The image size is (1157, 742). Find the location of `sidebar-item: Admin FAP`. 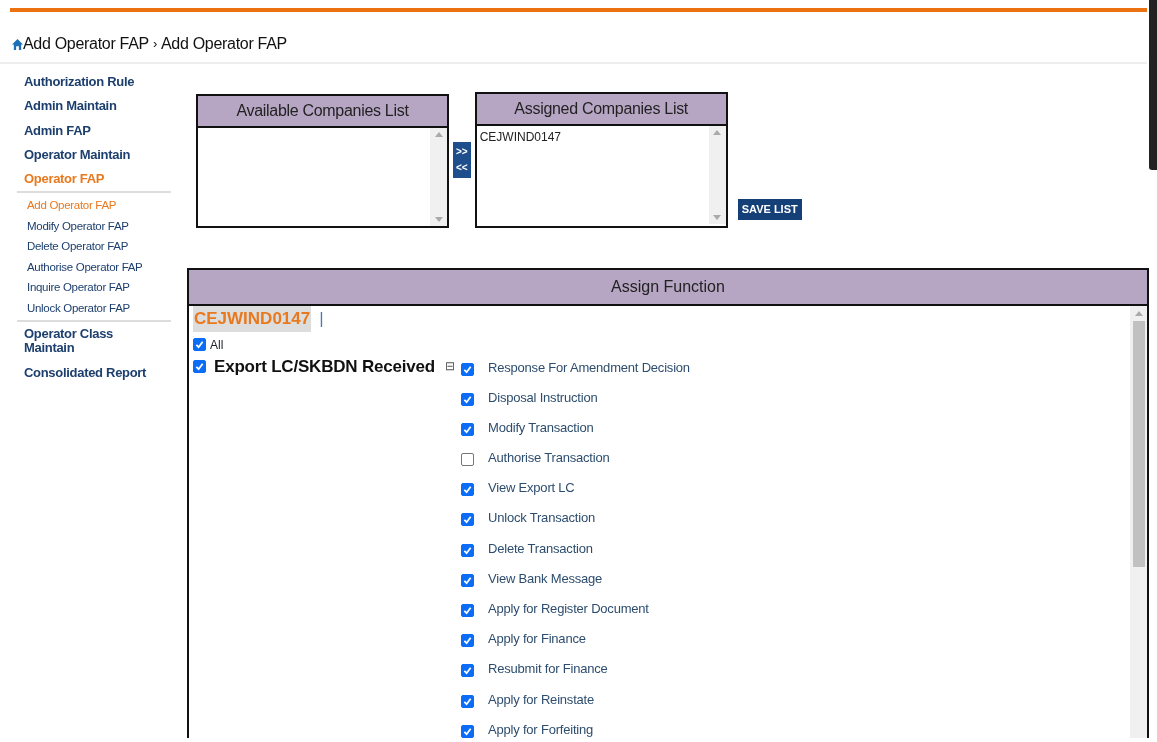

sidebar-item: Admin FAP is located at coordinates (94, 130).